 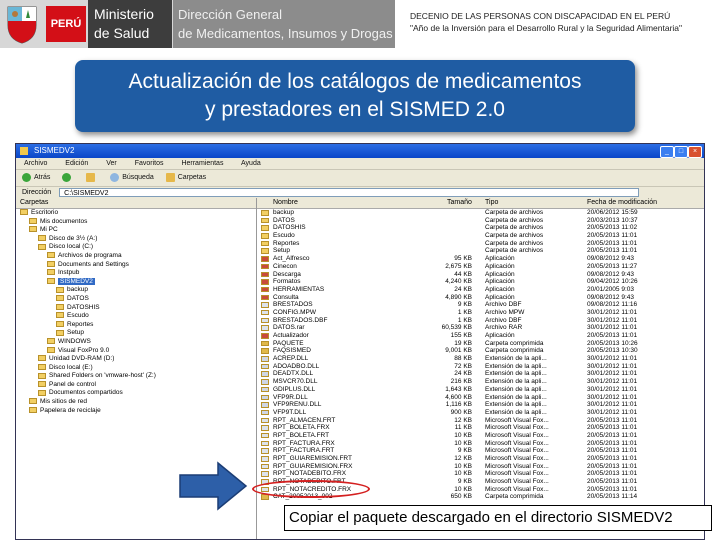 I want to click on file-icon, so click(x=265, y=336).